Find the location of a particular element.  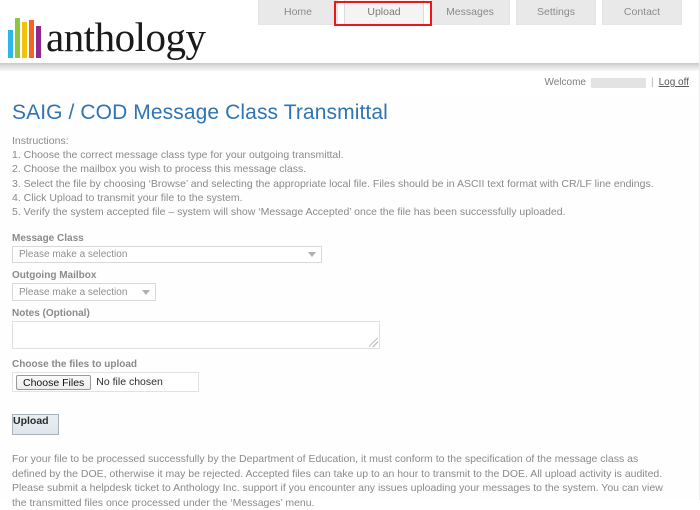

logo-wordmark: anthology is located at coordinates (126, 37).